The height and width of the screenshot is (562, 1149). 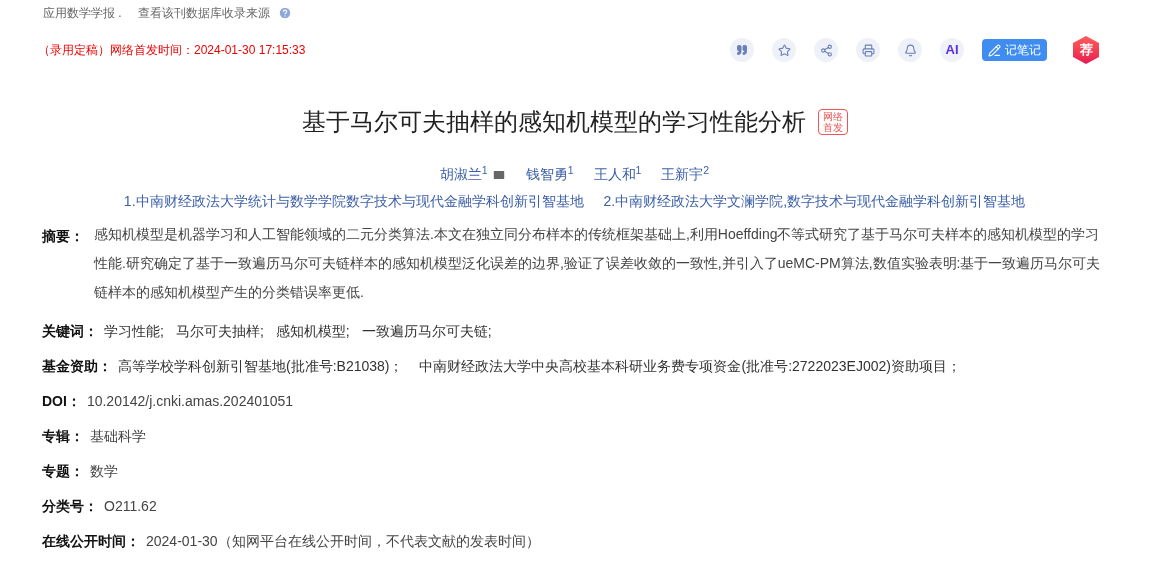 What do you see at coordinates (814, 201) in the screenshot?
I see `affiliation-link: 2.中南财经政法大学文澜学院,数字技术与现代金融学科创新引智基地` at bounding box center [814, 201].